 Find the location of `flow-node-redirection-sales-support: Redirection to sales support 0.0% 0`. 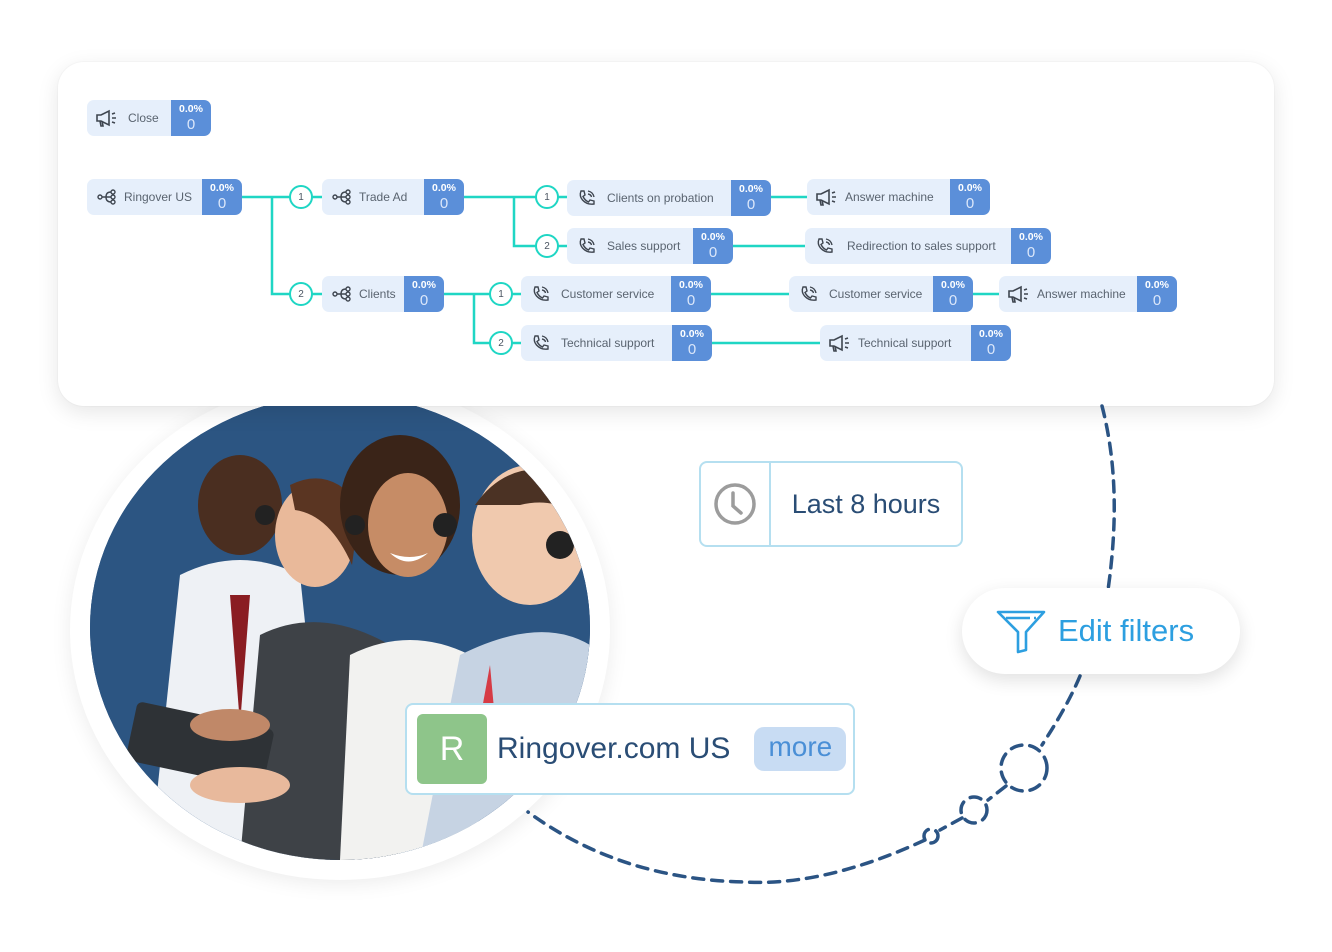

flow-node-redirection-sales-support: Redirection to sales support 0.0% 0 is located at coordinates (928, 246).